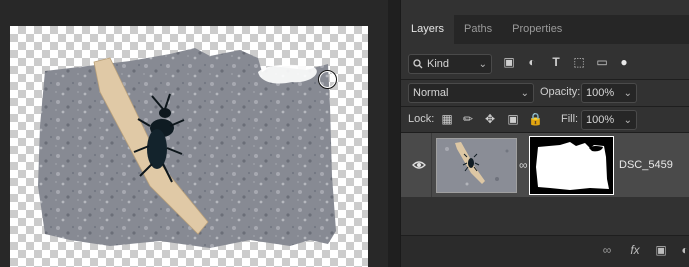 The width and height of the screenshot is (689, 267). I want to click on layer-thumbnail-image, so click(476, 165).